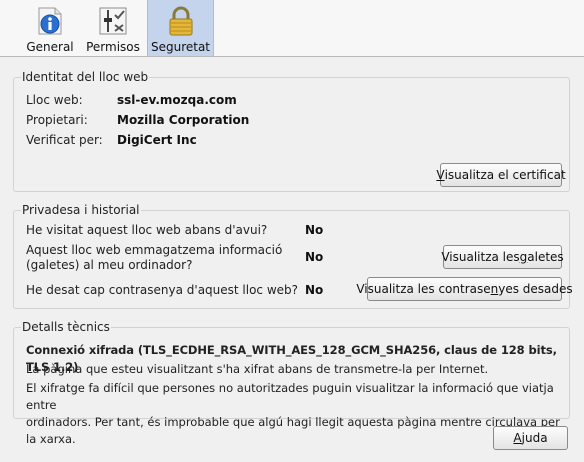 The height and width of the screenshot is (462, 584). Describe the element at coordinates (314, 230) in the screenshot. I see `visited-answer: No` at that location.